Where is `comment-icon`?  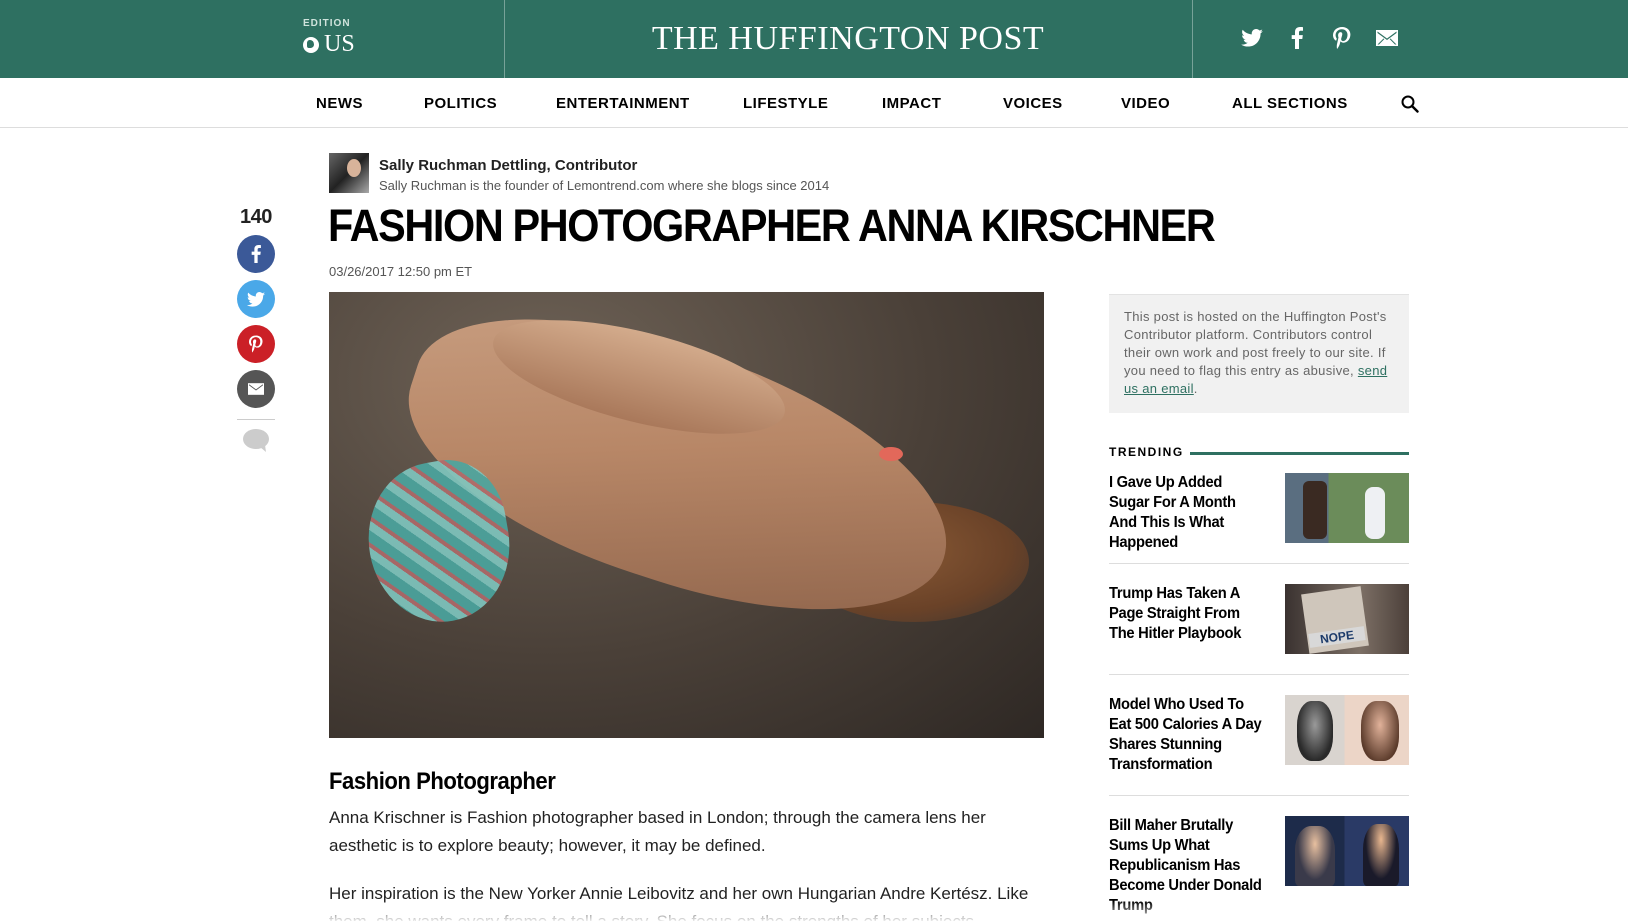 comment-icon is located at coordinates (256, 442).